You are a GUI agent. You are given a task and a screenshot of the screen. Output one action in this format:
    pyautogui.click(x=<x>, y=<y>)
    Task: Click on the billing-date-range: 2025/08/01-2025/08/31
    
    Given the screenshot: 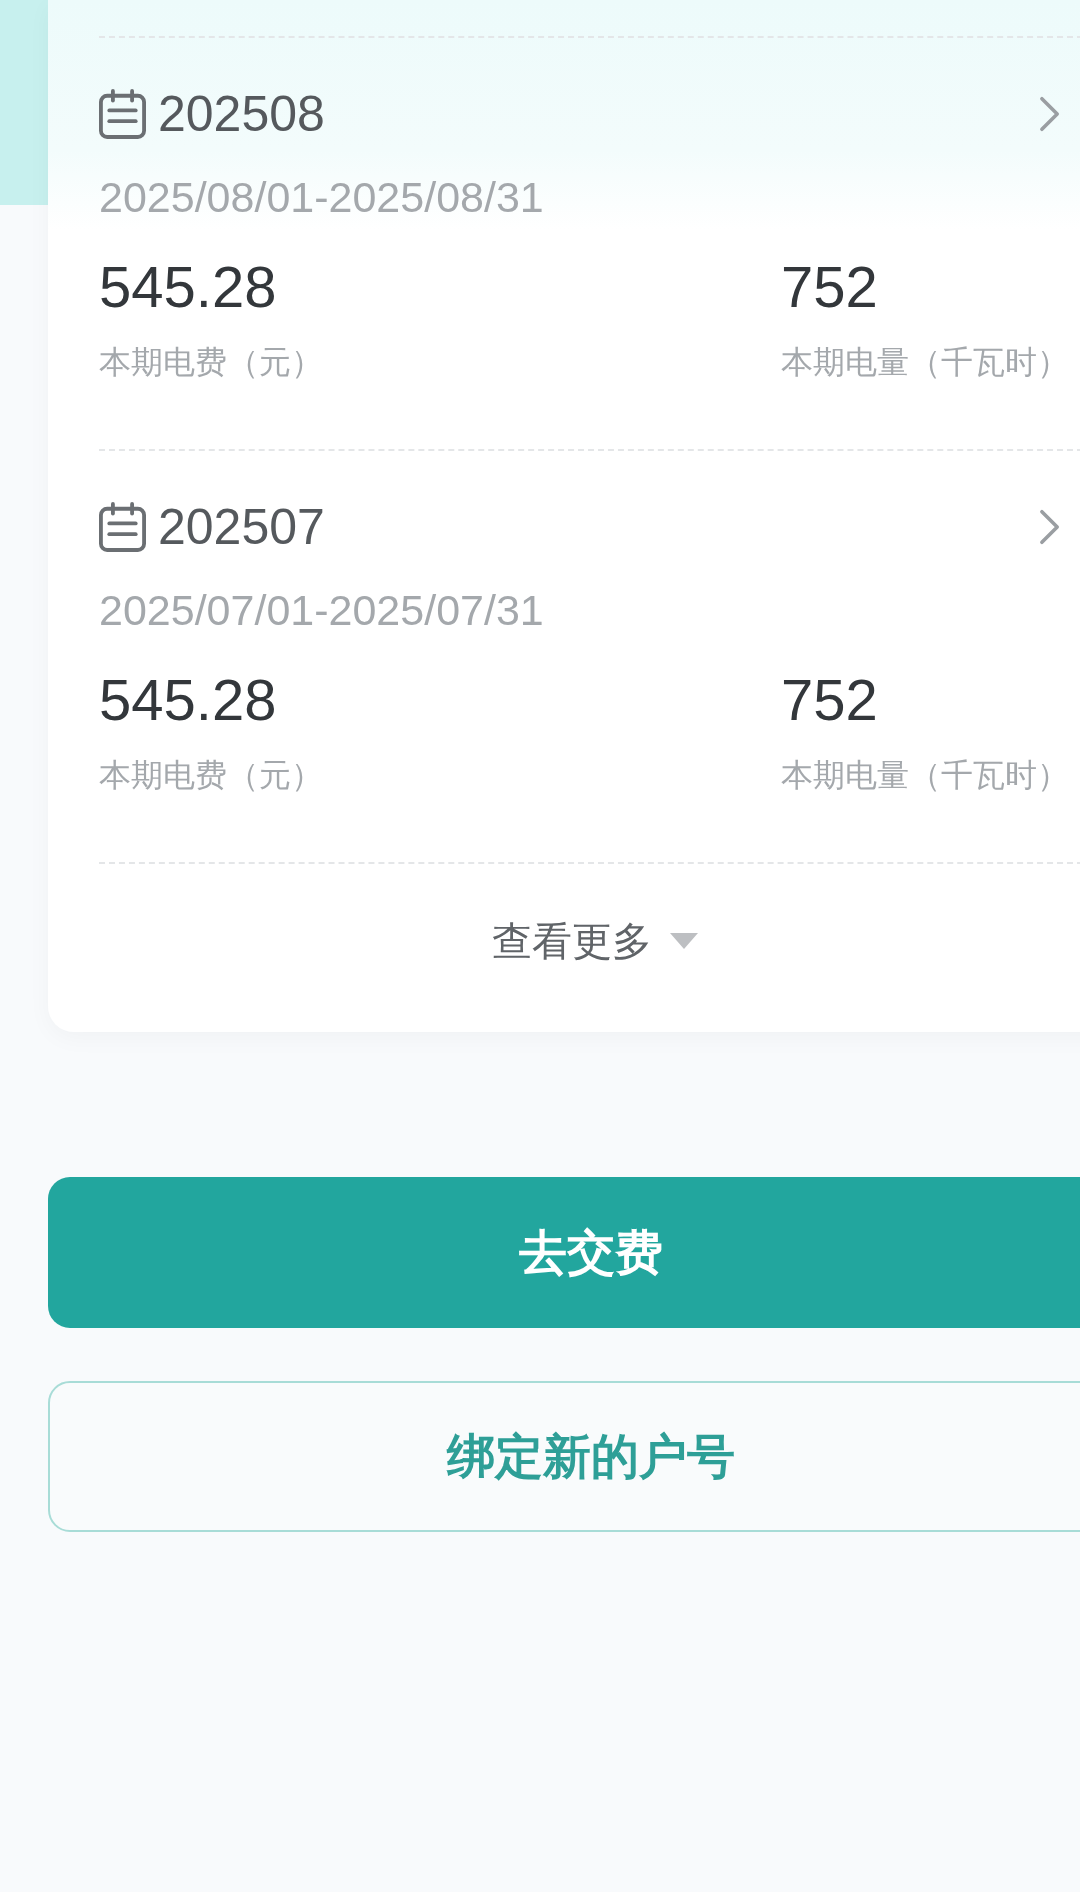 What is the action you would take?
    pyautogui.click(x=322, y=197)
    